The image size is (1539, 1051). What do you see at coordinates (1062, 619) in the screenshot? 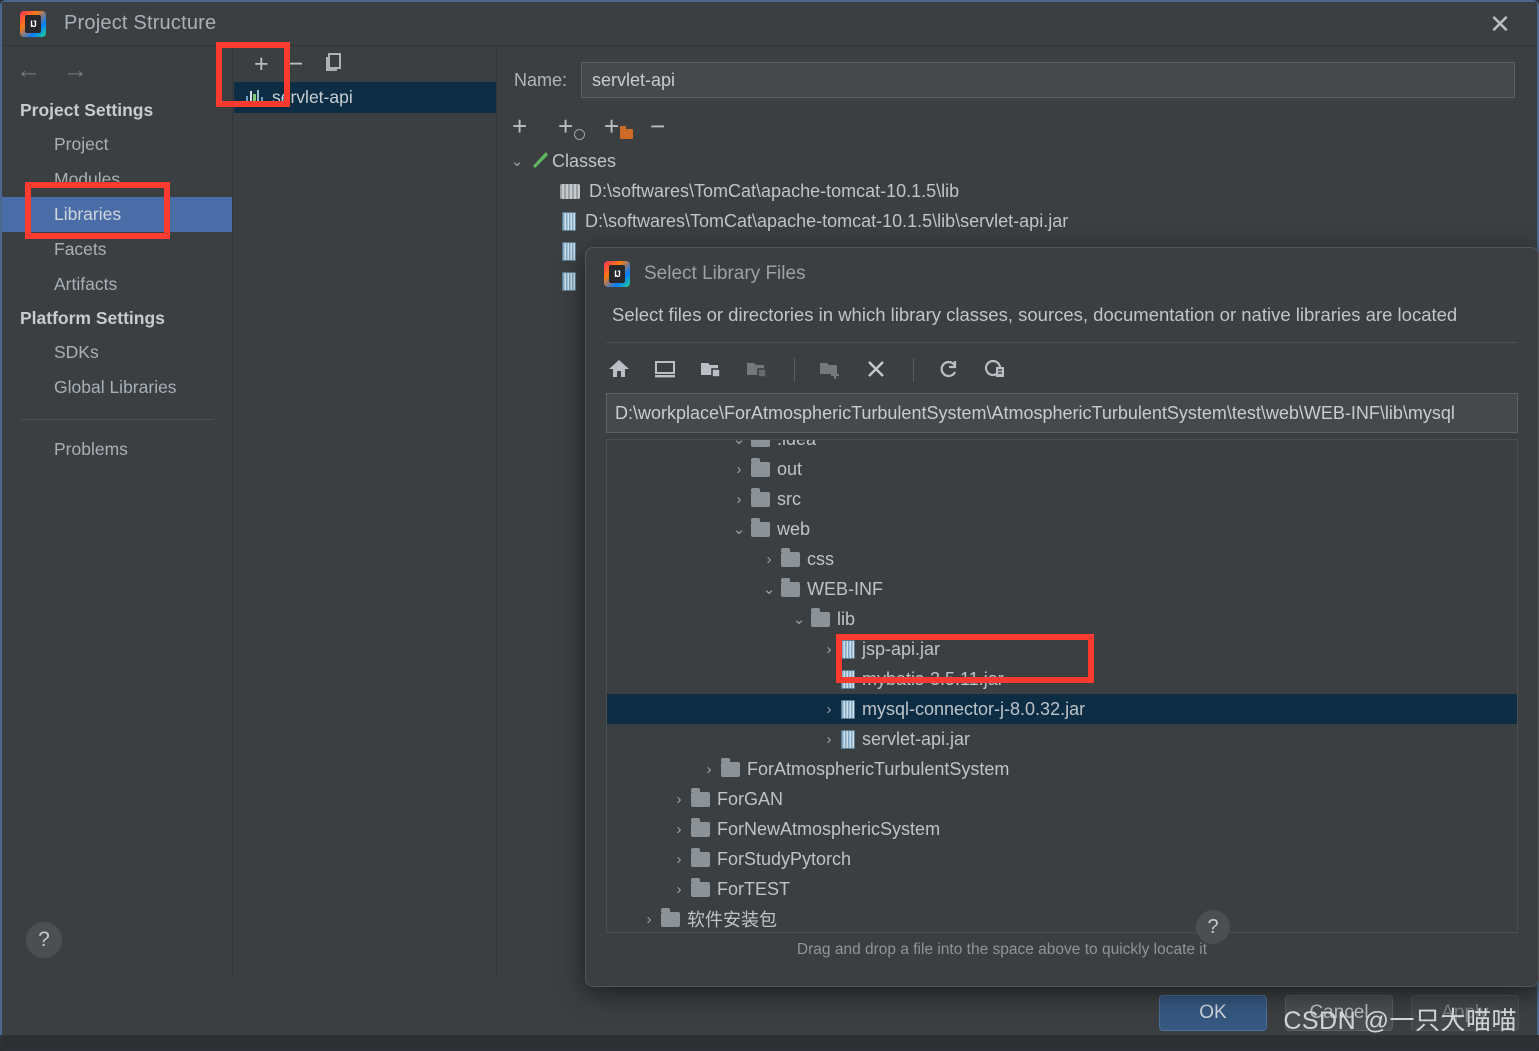
I see `file-tree-row: ⌄ lib` at bounding box center [1062, 619].